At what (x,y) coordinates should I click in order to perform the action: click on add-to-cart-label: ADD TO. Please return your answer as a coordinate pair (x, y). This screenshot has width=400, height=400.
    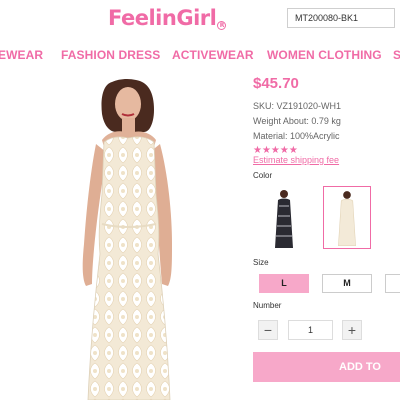
    Looking at the image, I should click on (360, 367).